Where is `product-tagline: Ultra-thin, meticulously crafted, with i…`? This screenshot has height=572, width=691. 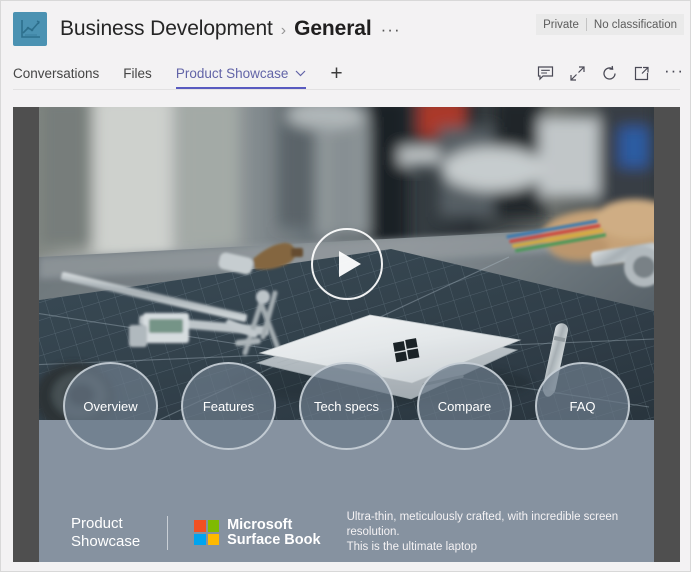
product-tagline: Ultra-thin, meticulously crafted, with i… is located at coordinates (500, 532).